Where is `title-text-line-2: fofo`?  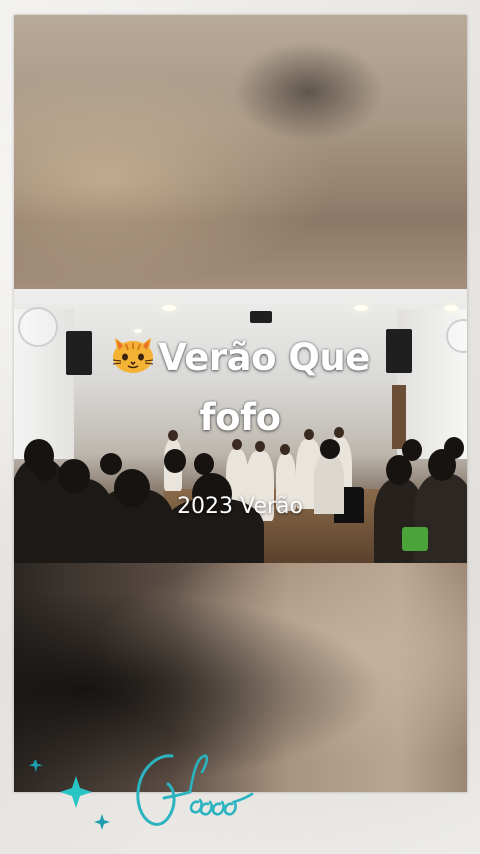
title-text-line-2: fofo is located at coordinates (240, 417).